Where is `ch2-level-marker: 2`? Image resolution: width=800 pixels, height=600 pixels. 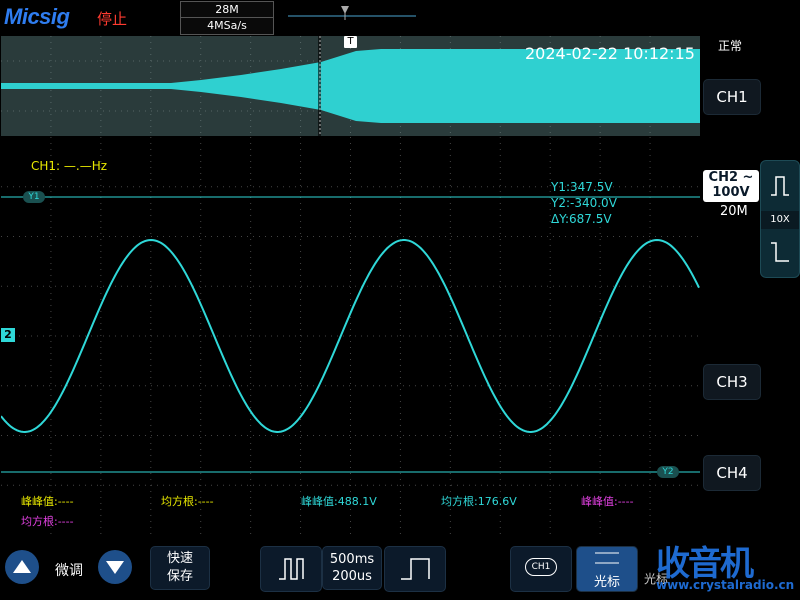
ch2-level-marker: 2 is located at coordinates (8, 335).